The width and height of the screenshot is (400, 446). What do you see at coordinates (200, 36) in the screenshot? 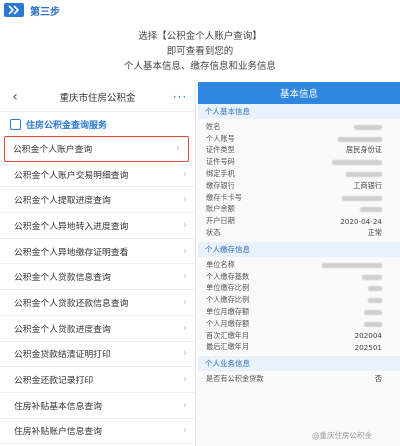
I see `intro-line-1: 选择【公积金个人账户查询】` at bounding box center [200, 36].